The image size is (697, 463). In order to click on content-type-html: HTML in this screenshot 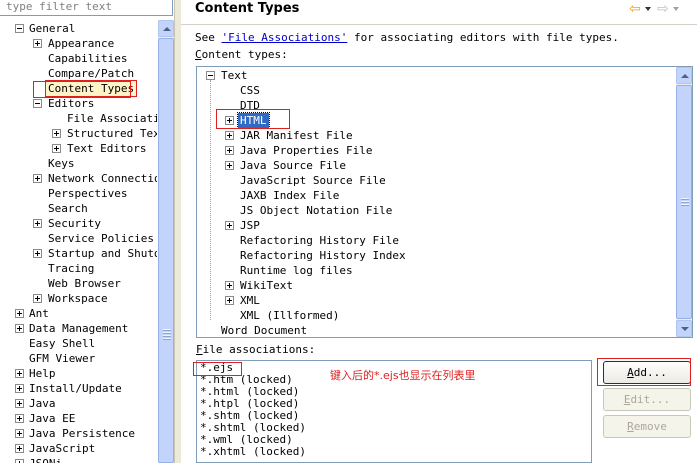, I will do `click(436, 120)`.